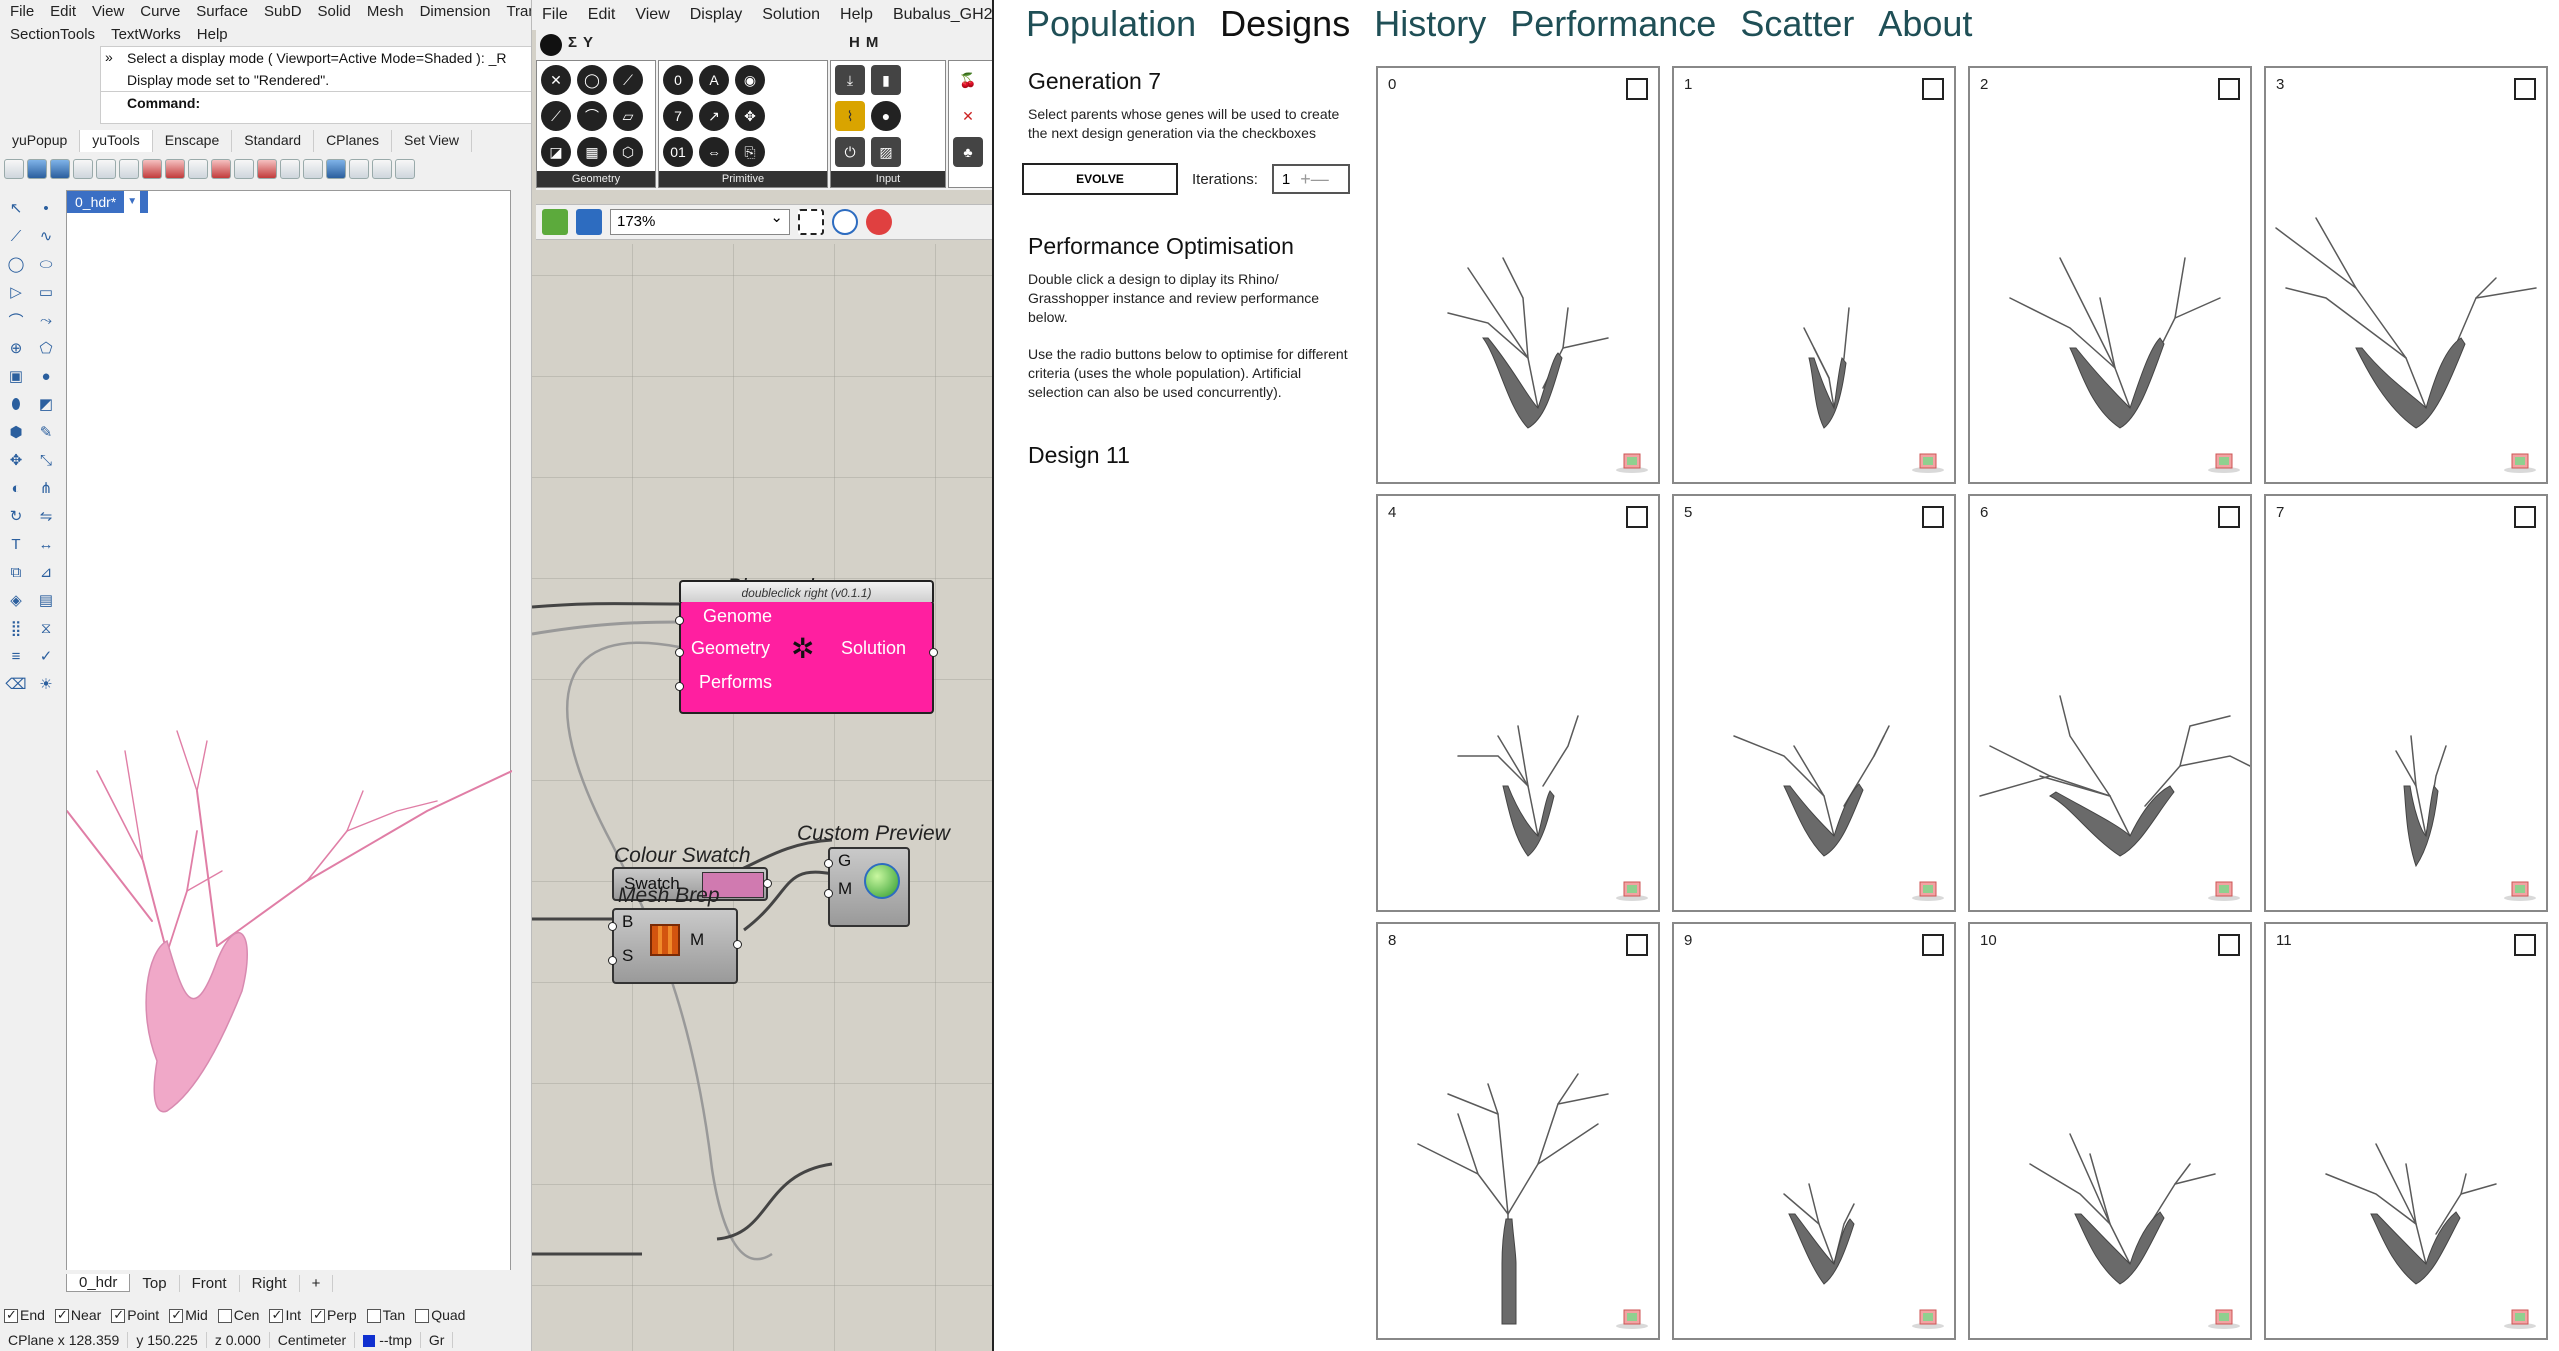 This screenshot has width=2559, height=1351. I want to click on number-param-icon: 0, so click(678, 80).